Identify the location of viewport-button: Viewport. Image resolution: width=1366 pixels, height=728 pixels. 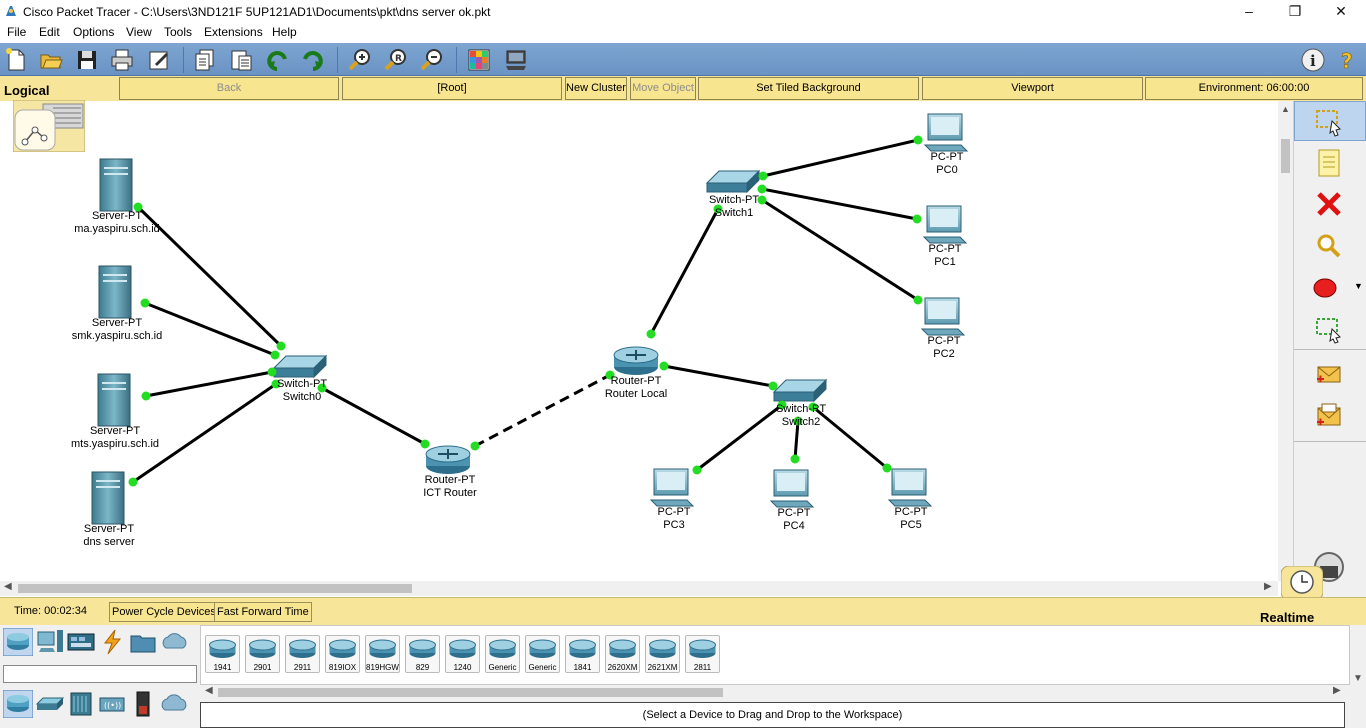
(1032, 88).